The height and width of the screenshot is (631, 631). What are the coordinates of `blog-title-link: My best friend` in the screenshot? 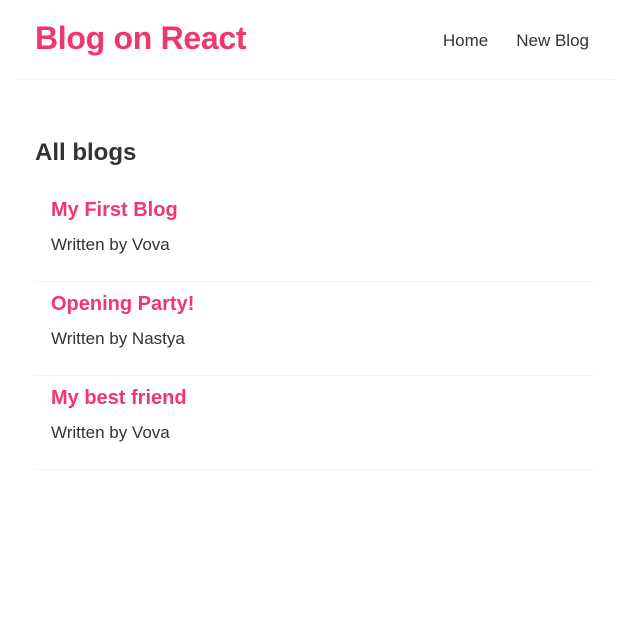 It's located at (119, 398).